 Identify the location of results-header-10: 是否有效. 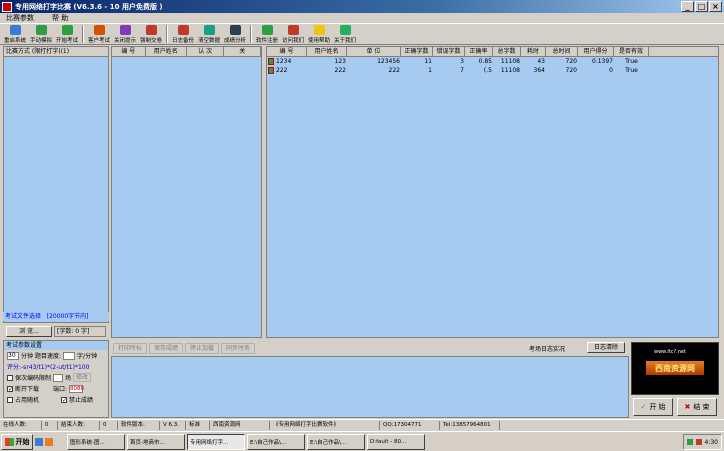
(631, 51).